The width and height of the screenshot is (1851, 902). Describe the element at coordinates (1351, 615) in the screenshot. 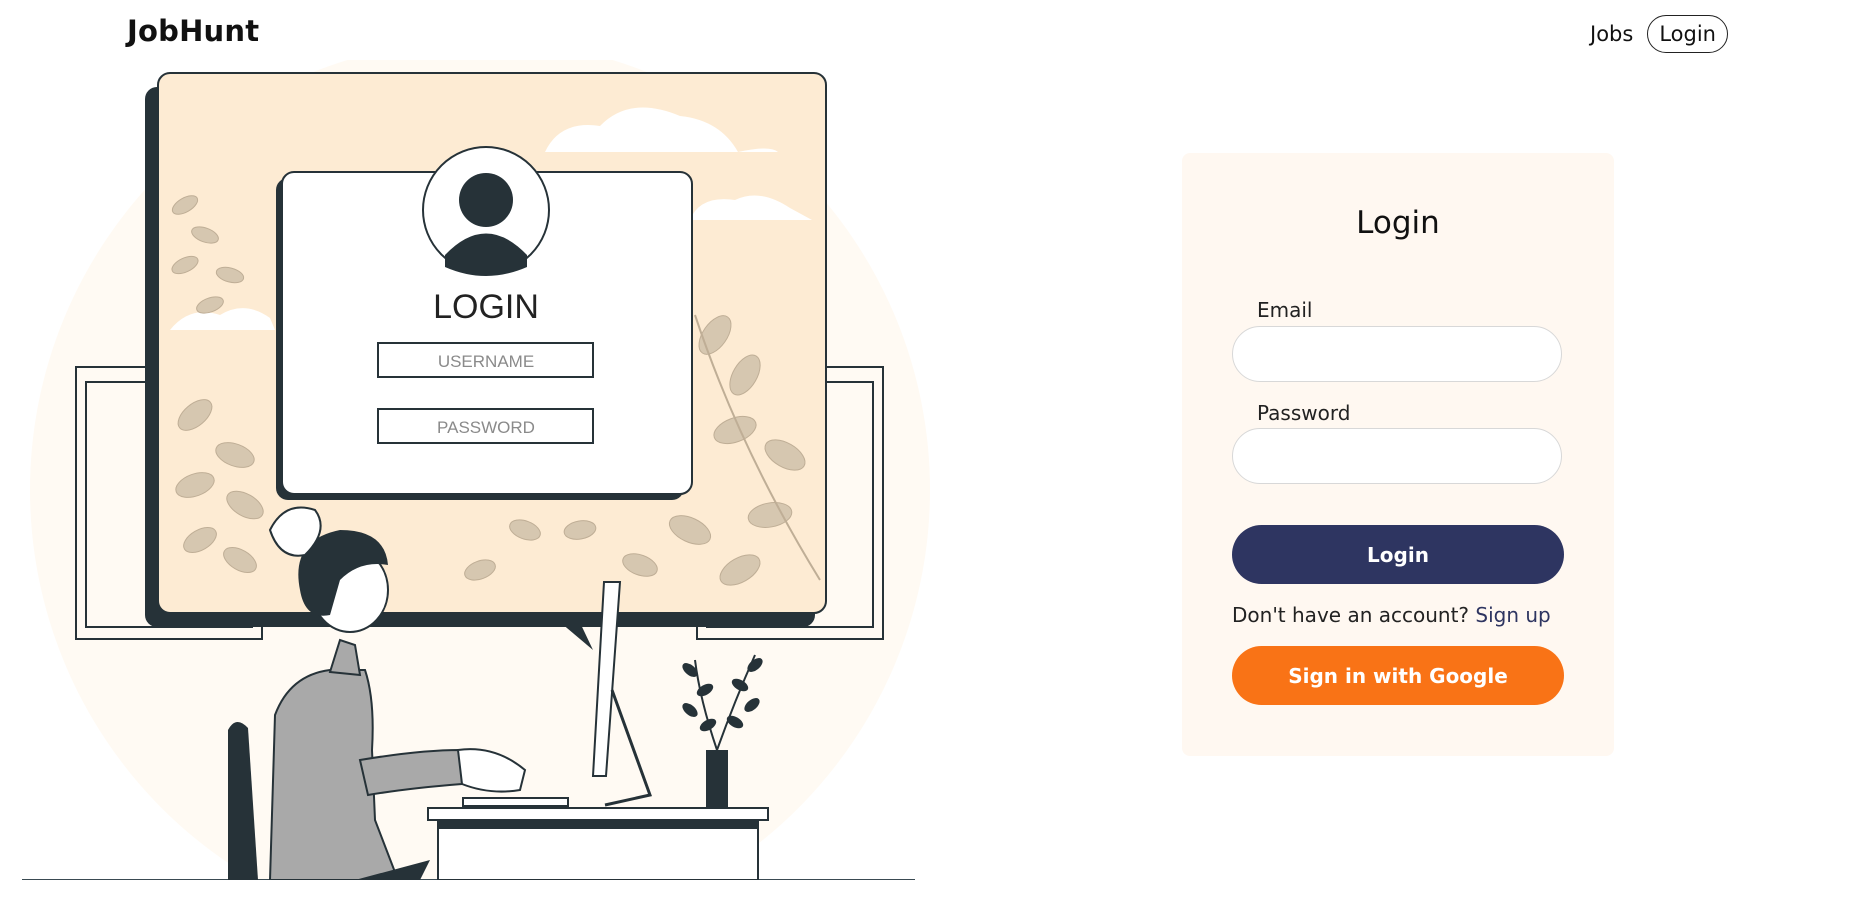

I see `signup-prompt: Don't have an account?` at that location.